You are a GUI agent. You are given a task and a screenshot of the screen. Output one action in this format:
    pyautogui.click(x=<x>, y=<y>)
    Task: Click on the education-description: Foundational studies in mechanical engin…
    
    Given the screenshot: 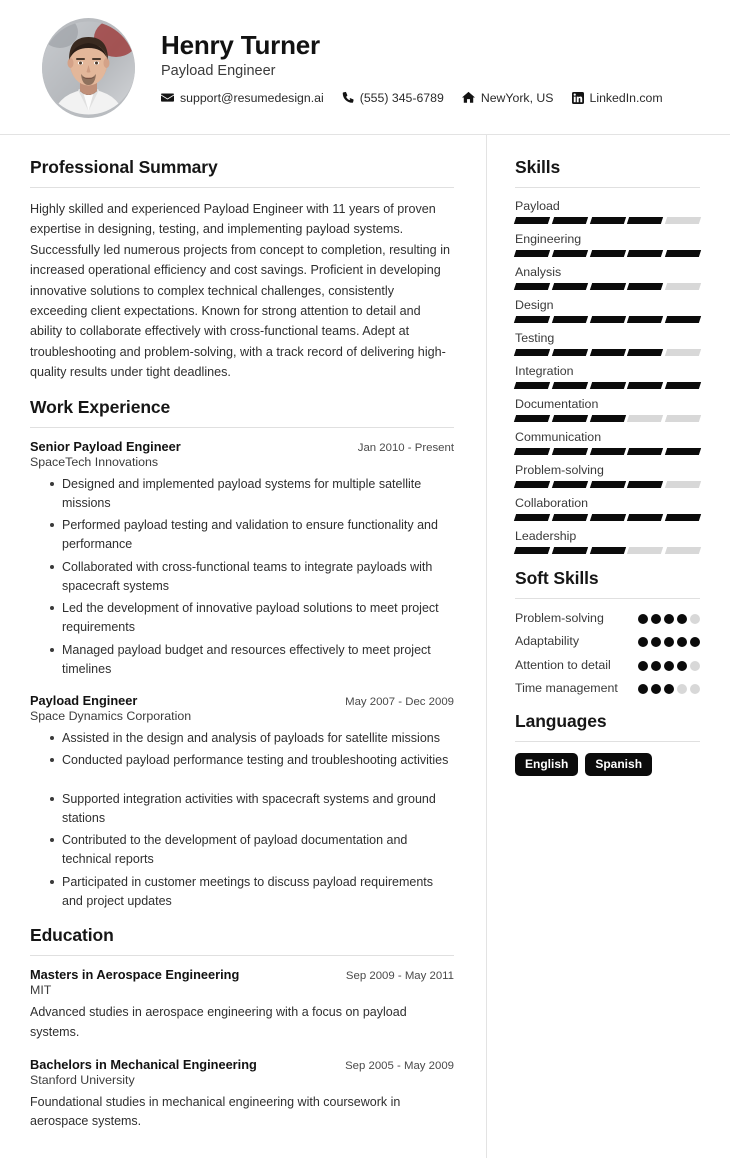 What is the action you would take?
    pyautogui.click(x=215, y=1111)
    